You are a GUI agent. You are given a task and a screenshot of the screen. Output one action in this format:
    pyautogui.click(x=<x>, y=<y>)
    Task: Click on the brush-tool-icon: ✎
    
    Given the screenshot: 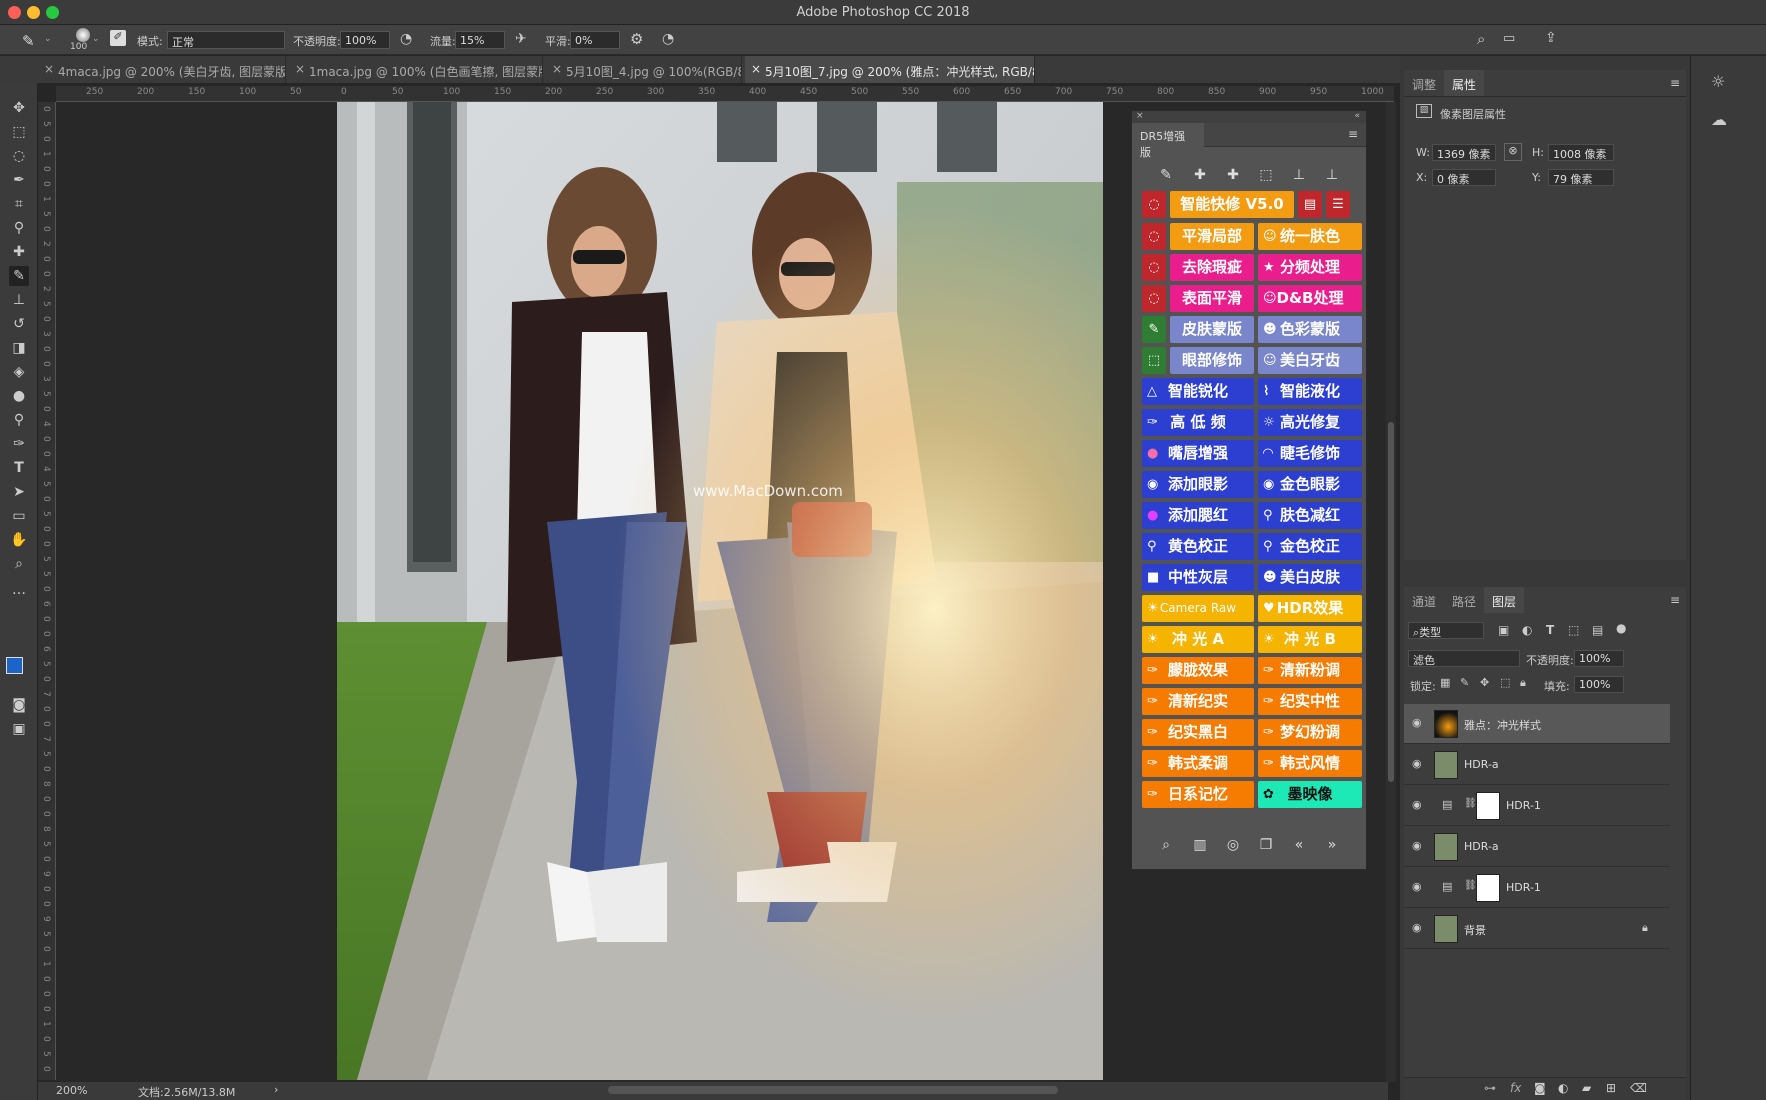 What is the action you would take?
    pyautogui.click(x=19, y=276)
    